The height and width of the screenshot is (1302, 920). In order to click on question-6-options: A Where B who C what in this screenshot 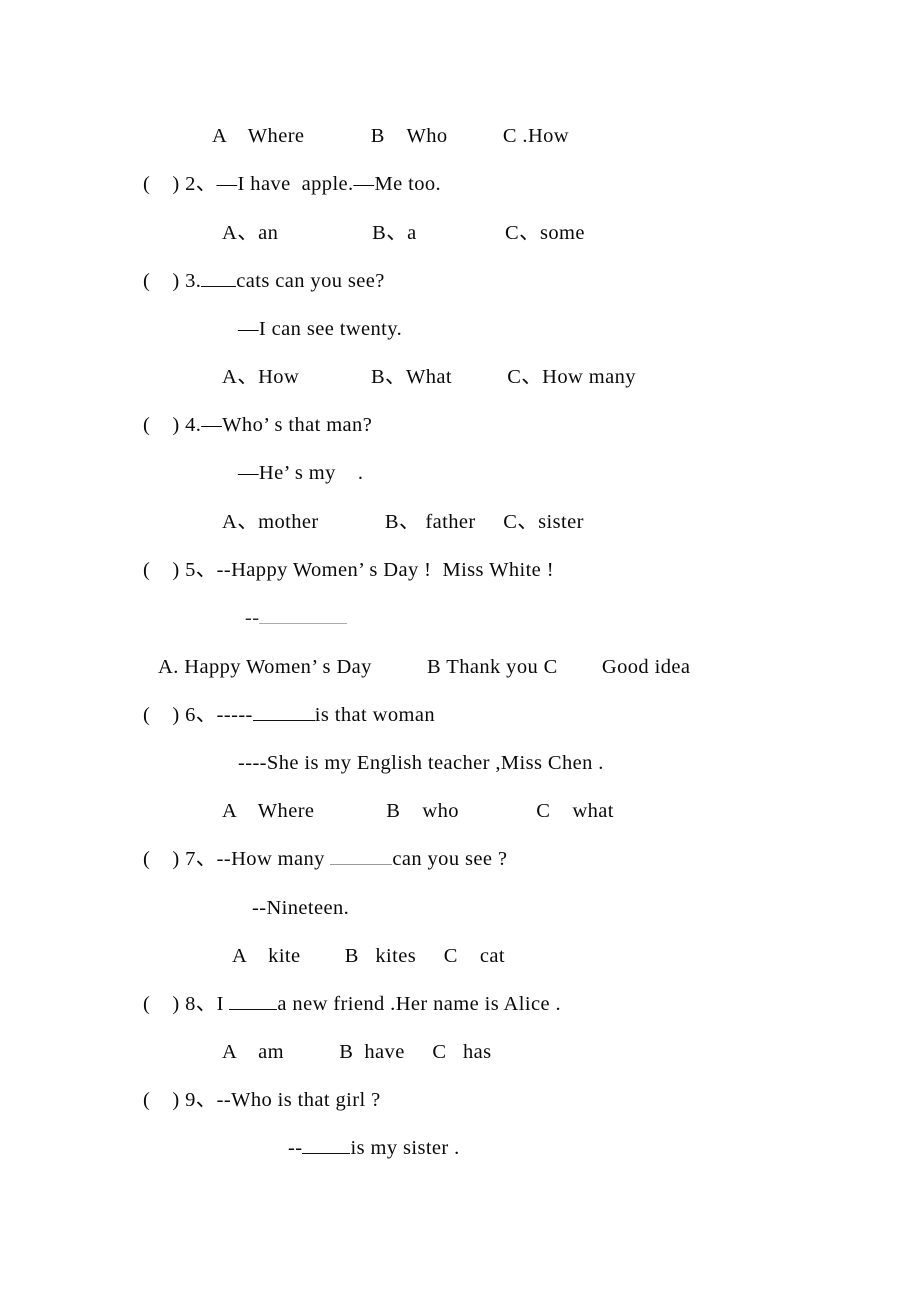, I will do `click(418, 811)`.